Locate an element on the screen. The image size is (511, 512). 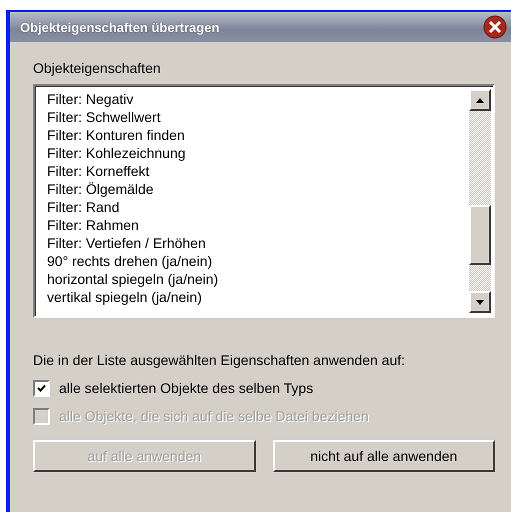
scroll-up-button is located at coordinates (480, 100).